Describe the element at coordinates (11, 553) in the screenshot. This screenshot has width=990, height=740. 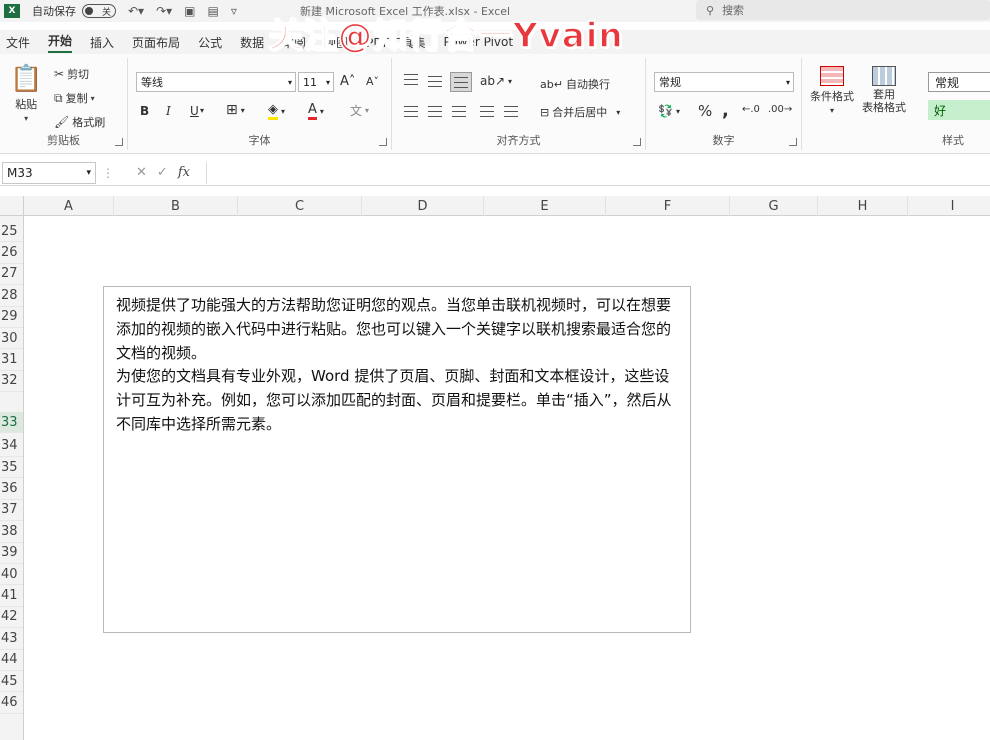
I see `row-header: 39` at that location.